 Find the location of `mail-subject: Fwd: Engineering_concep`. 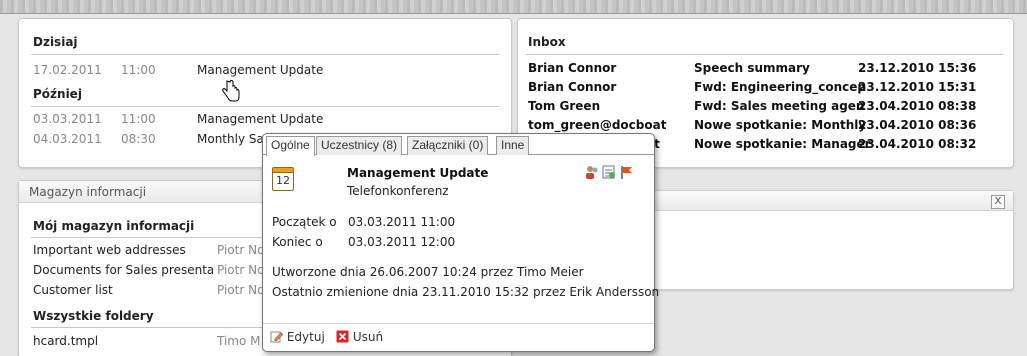

mail-subject: Fwd: Engineering_concep is located at coordinates (780, 87).